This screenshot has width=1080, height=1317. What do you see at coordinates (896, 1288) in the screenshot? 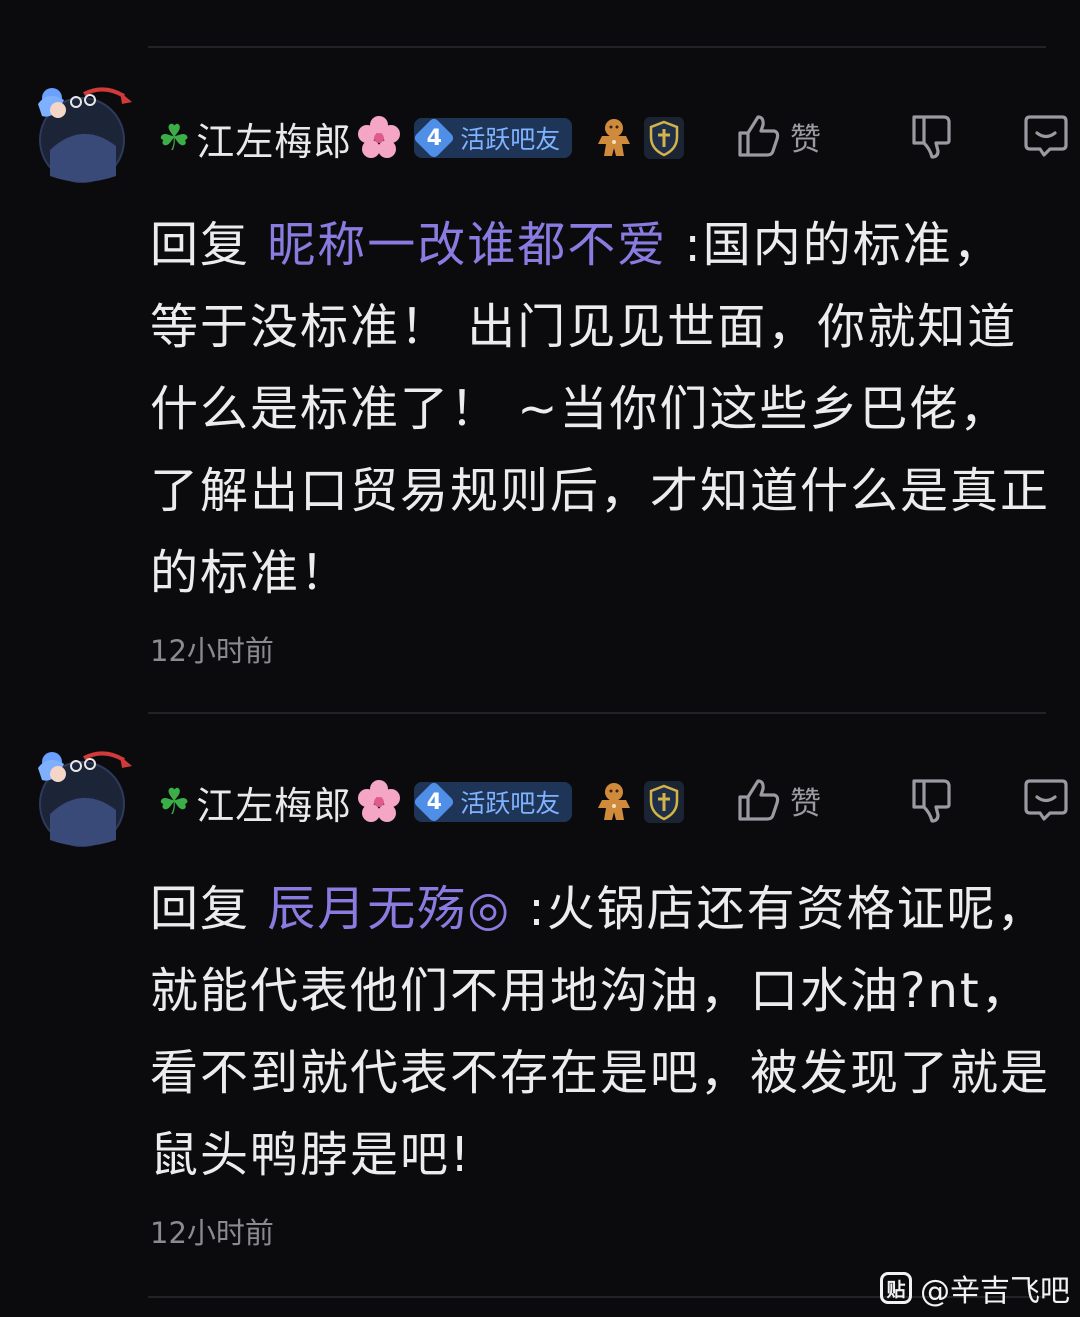
I see `tieba-logo-icon: 贴` at bounding box center [896, 1288].